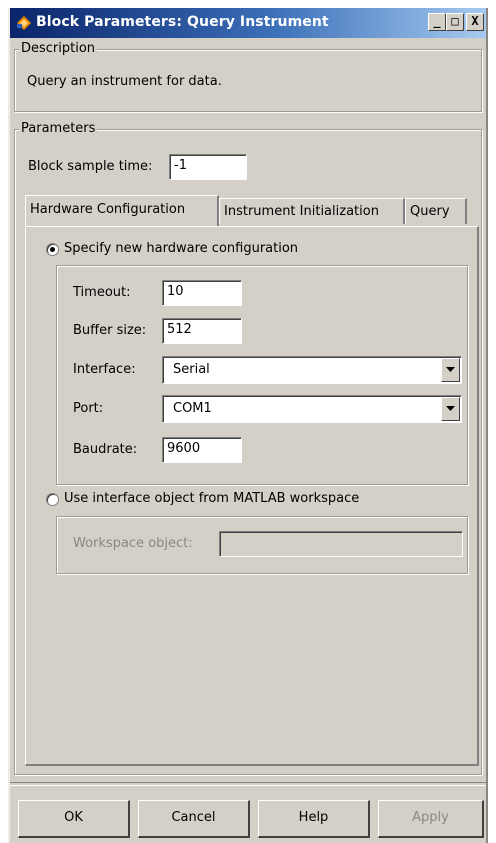  I want to click on tab-query-label: Query, so click(430, 211).